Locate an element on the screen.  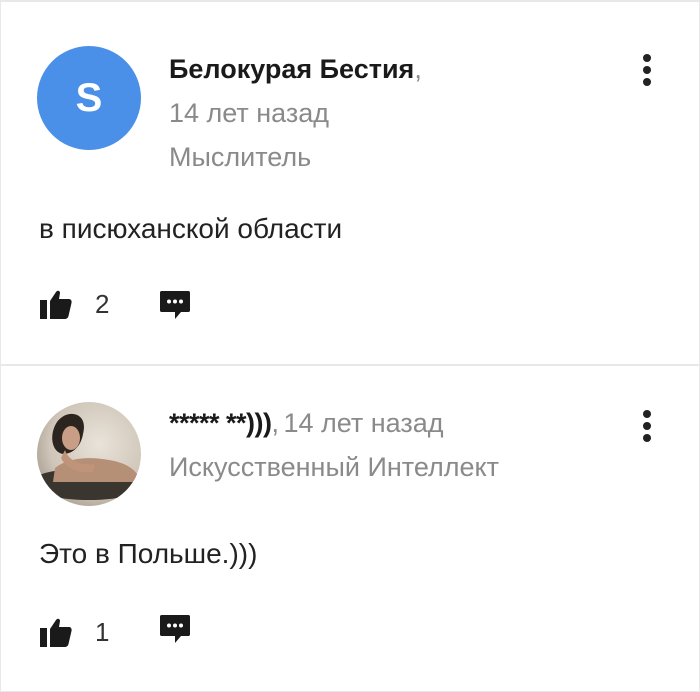
comment-text: в писюханской области is located at coordinates (191, 228).